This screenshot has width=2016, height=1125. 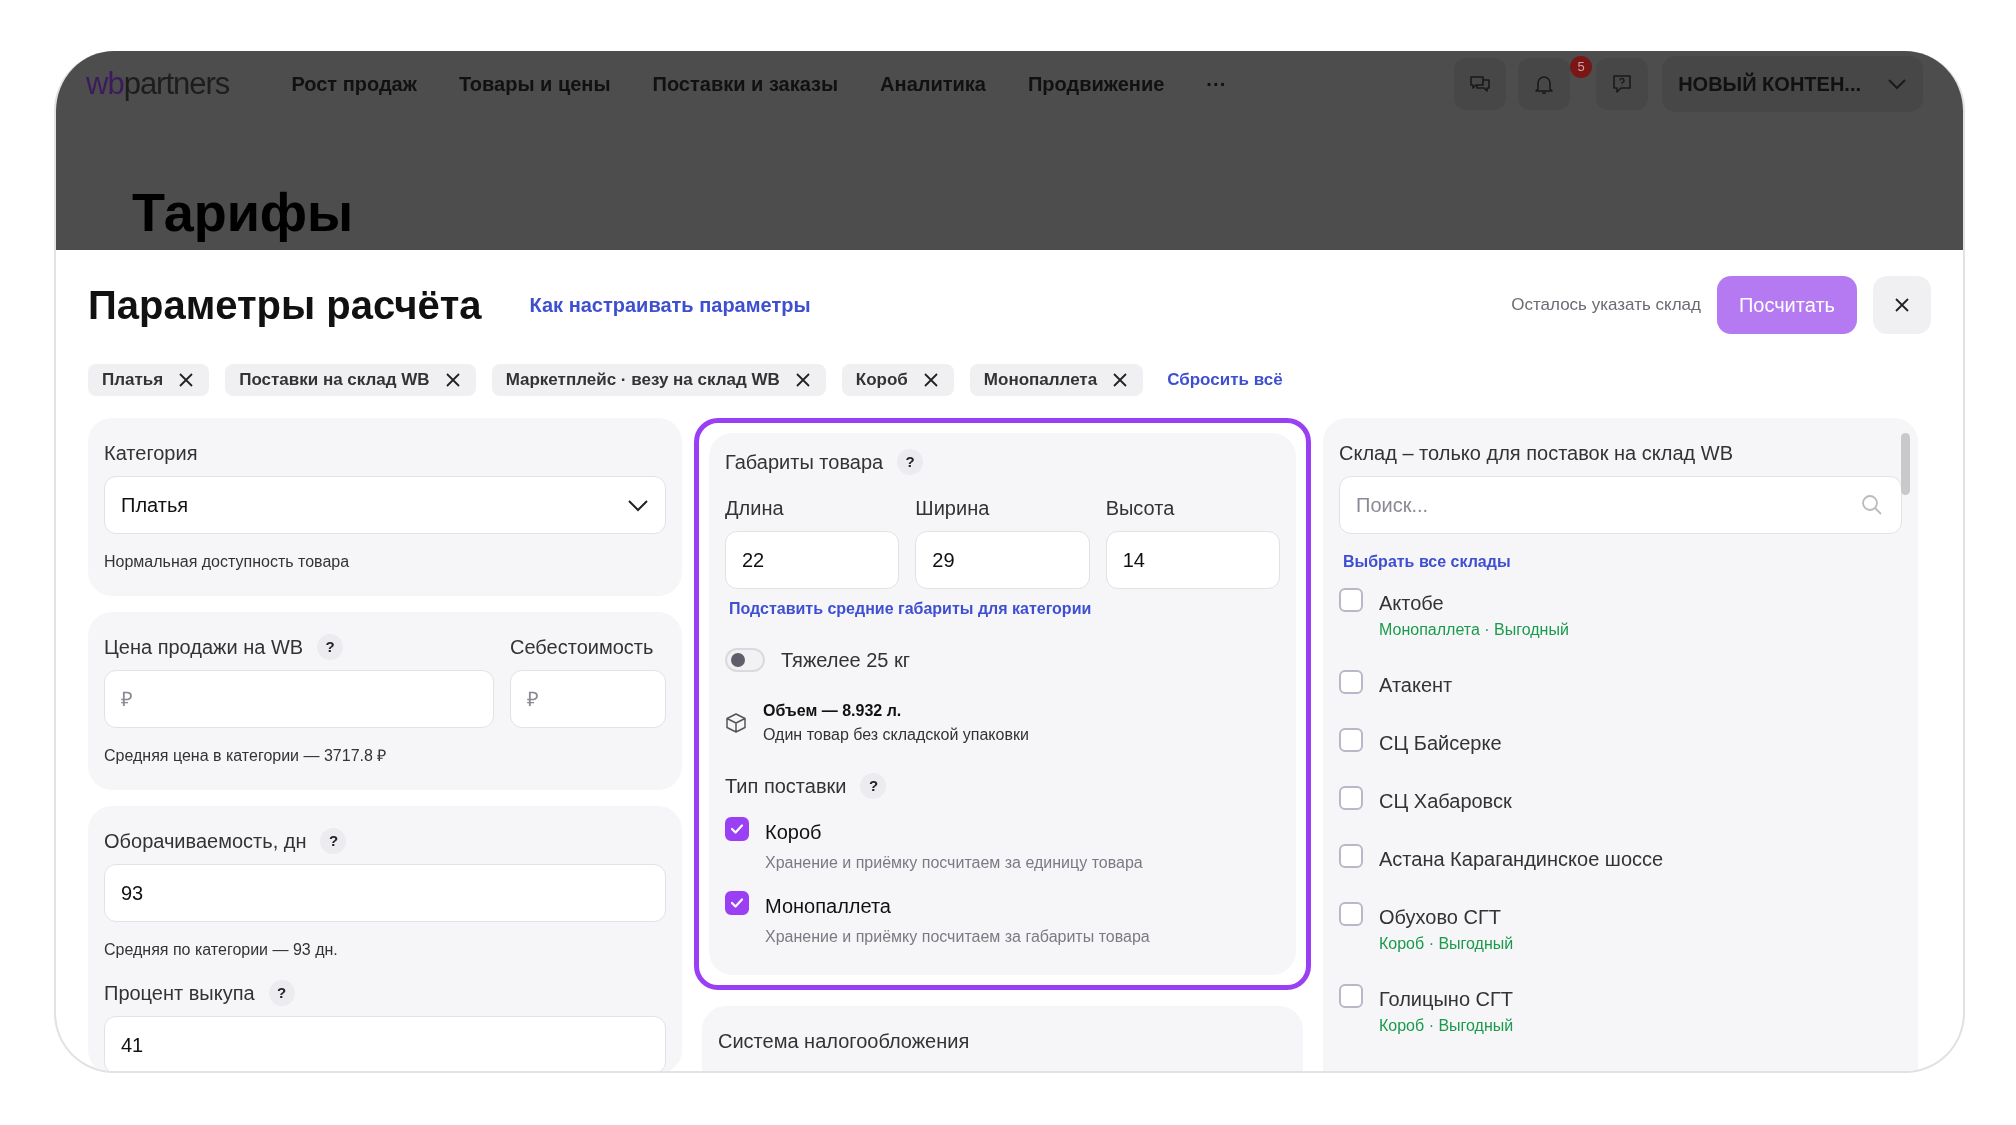 What do you see at coordinates (846, 660) in the screenshot?
I see `toggle-label: Тяжелее 25 кг` at bounding box center [846, 660].